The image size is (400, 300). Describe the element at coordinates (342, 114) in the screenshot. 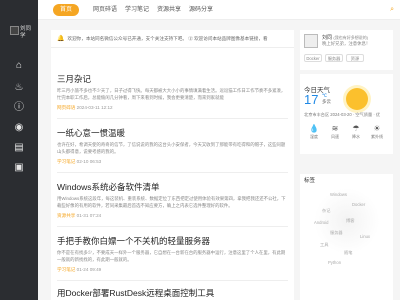

I see `weather-location: 北京市丰台区 2024-03-20 · 空气质量 · 优` at that location.